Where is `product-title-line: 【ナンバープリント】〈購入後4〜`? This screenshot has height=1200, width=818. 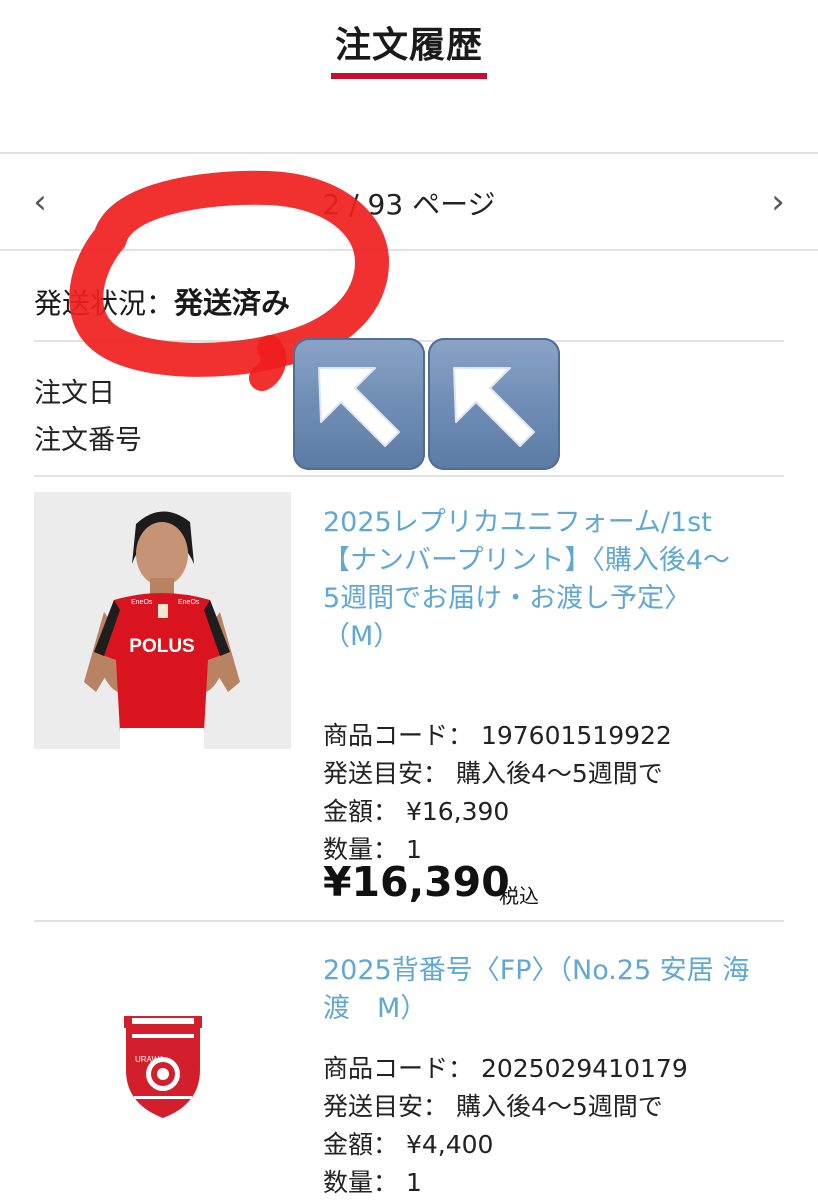
product-title-line: 【ナンバープリント】〈購入後4〜 is located at coordinates (527, 560).